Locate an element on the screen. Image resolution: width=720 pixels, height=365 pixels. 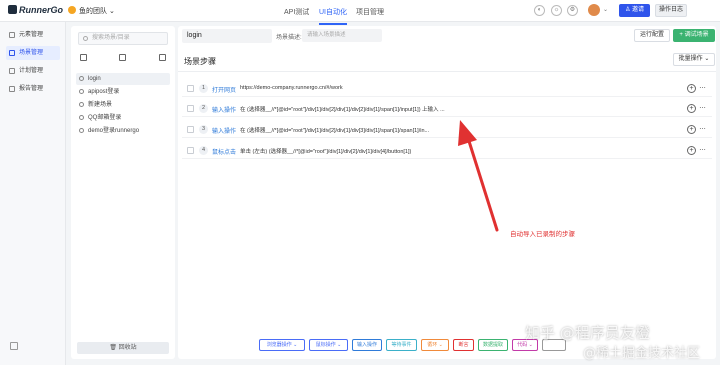
toolbar-label: 鼠标操作 is located at coordinates (325, 345).